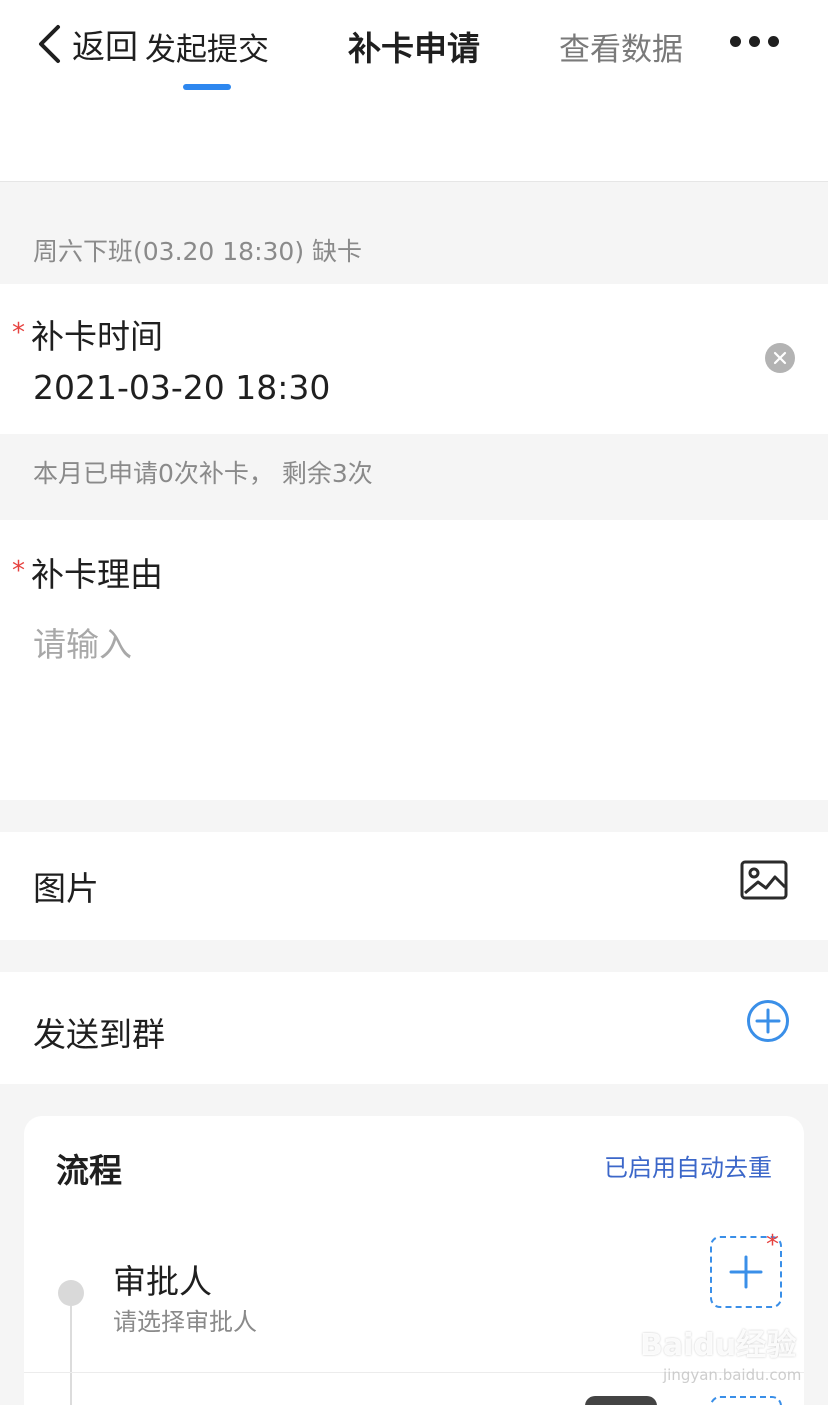  What do you see at coordinates (764, 880) in the screenshot?
I see `image-icon` at bounding box center [764, 880].